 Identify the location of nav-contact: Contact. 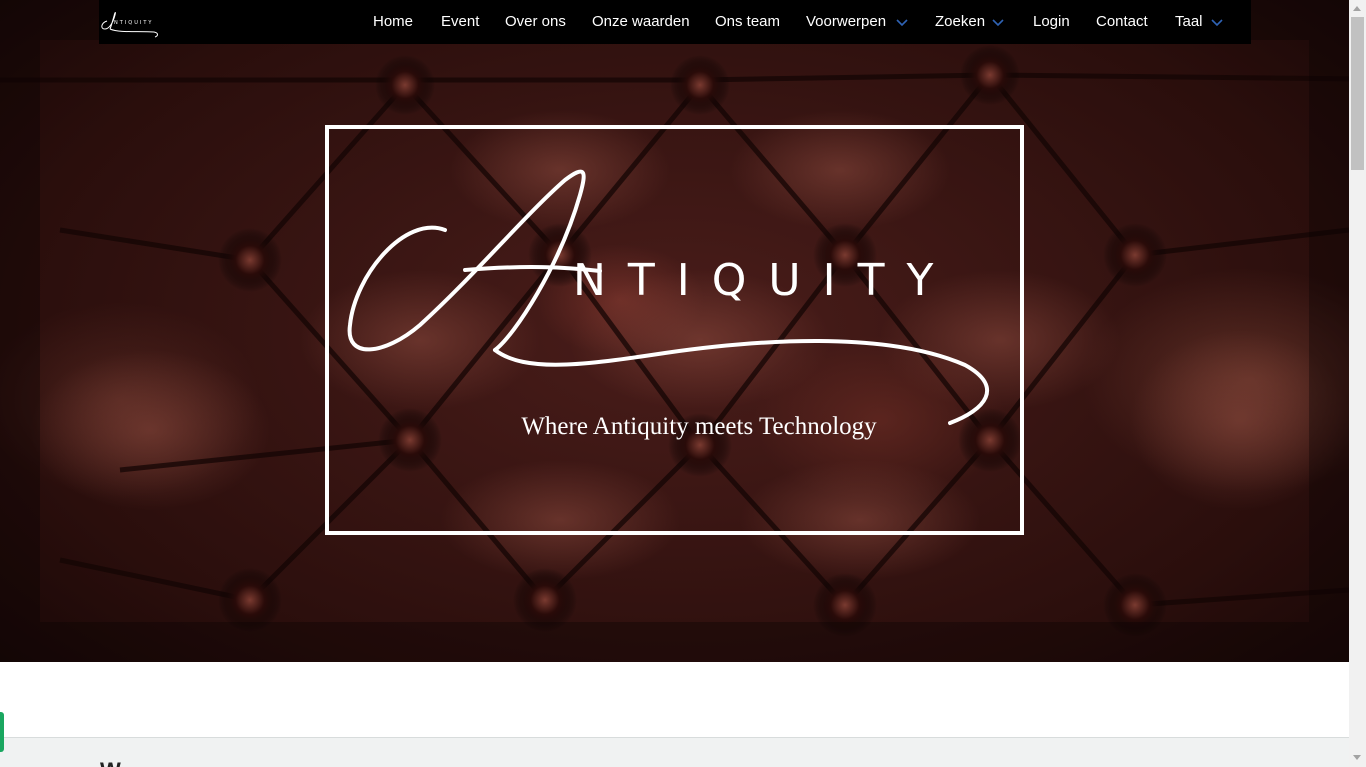
(1122, 22).